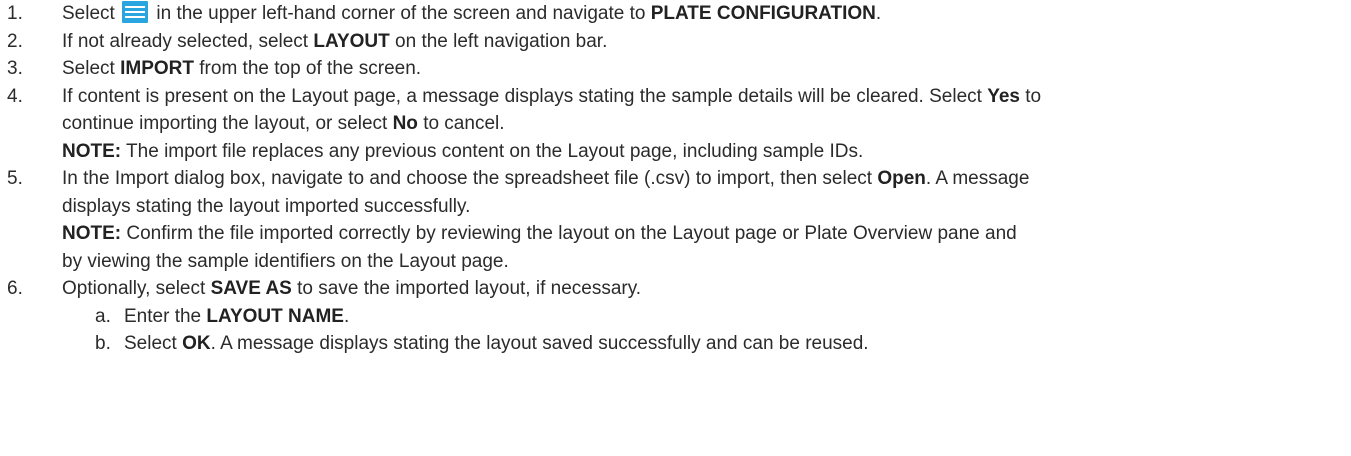 This screenshot has height=456, width=1351. Describe the element at coordinates (351, 41) in the screenshot. I see `layout-label: LAYOUT` at that location.